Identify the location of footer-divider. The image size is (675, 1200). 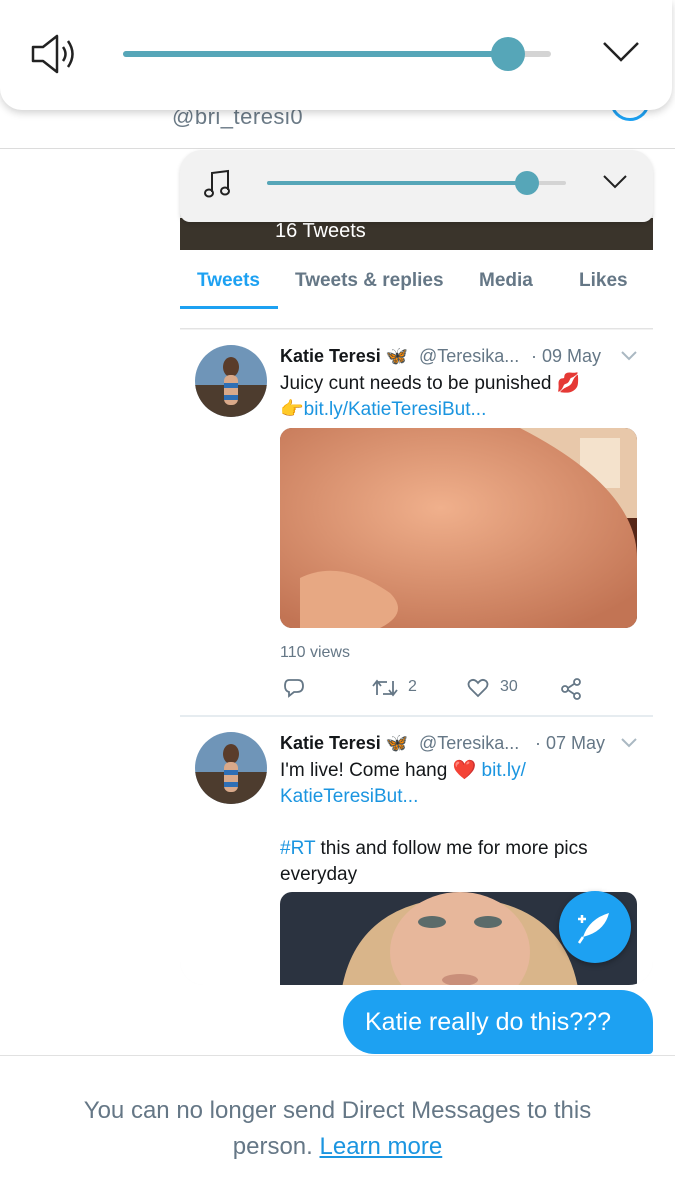
(337, 1055).